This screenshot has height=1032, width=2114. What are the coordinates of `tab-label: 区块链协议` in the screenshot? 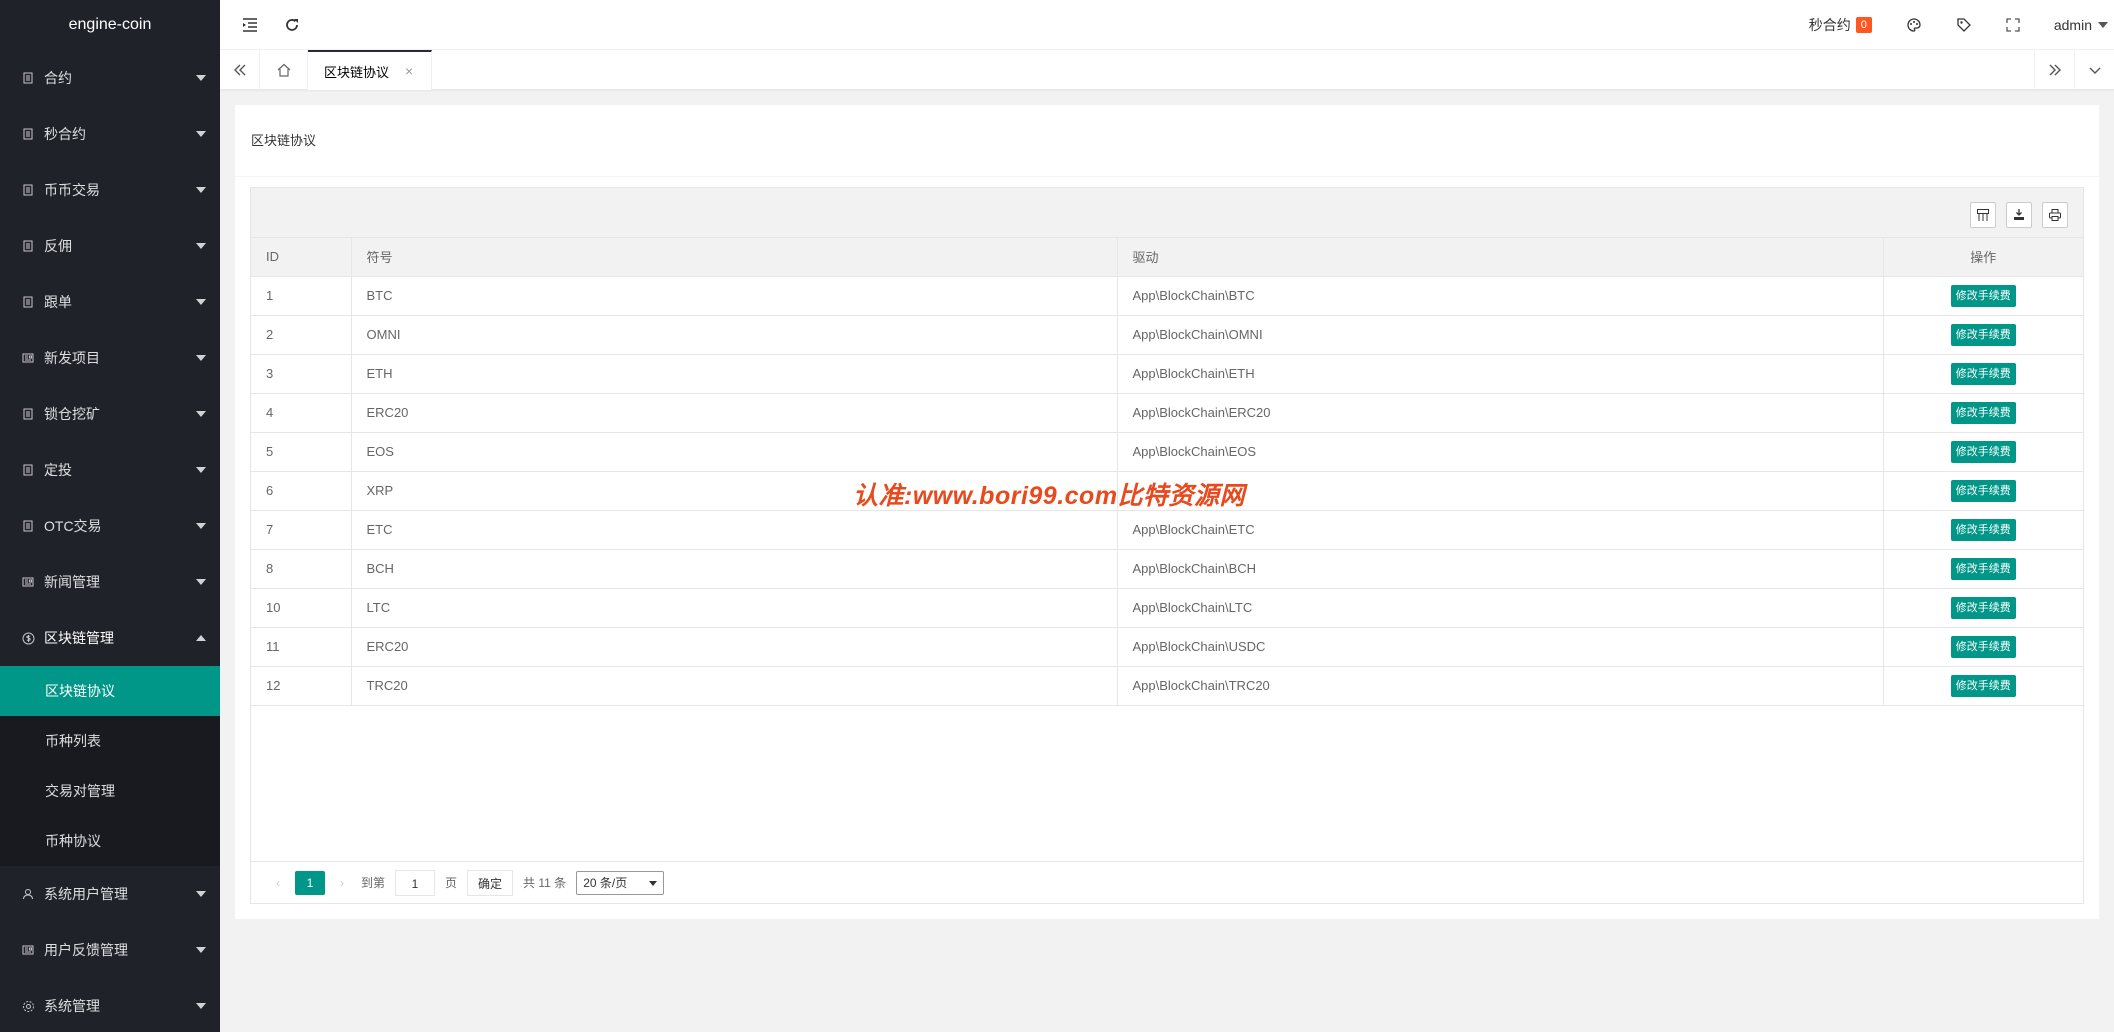 It's located at (357, 72).